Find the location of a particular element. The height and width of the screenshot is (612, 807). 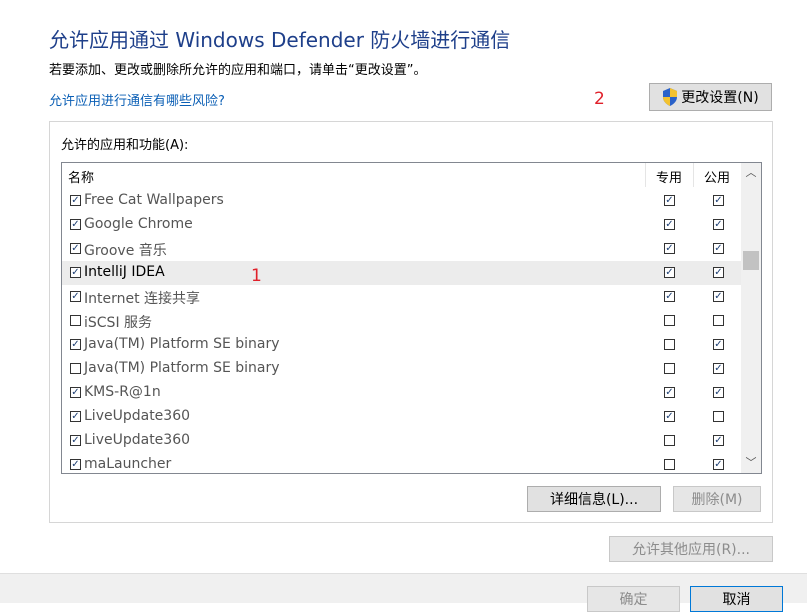

cancel-button: 取消 is located at coordinates (736, 599).